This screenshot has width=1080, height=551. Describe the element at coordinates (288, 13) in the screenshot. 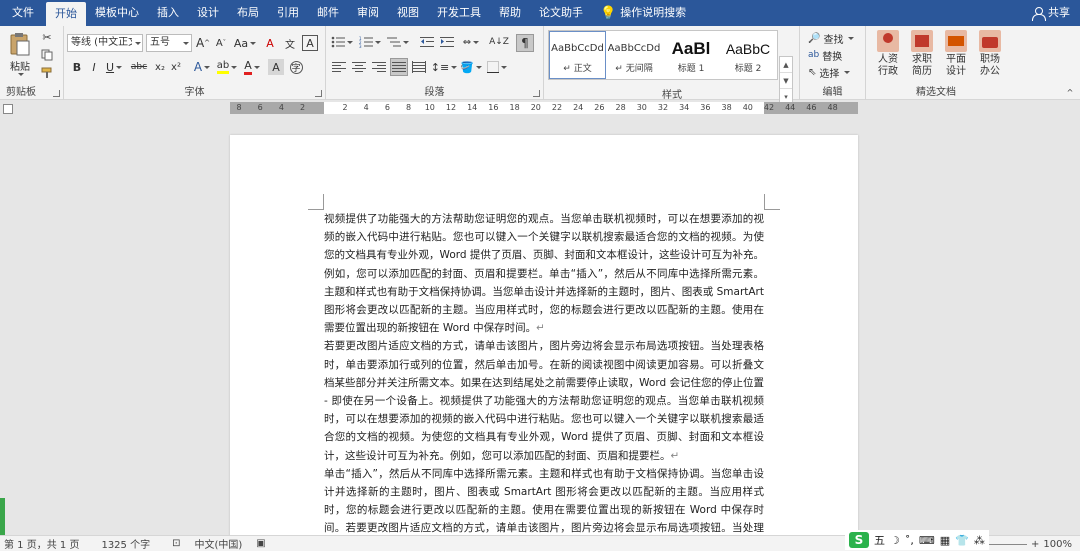

I see `tab-references: 引用` at that location.